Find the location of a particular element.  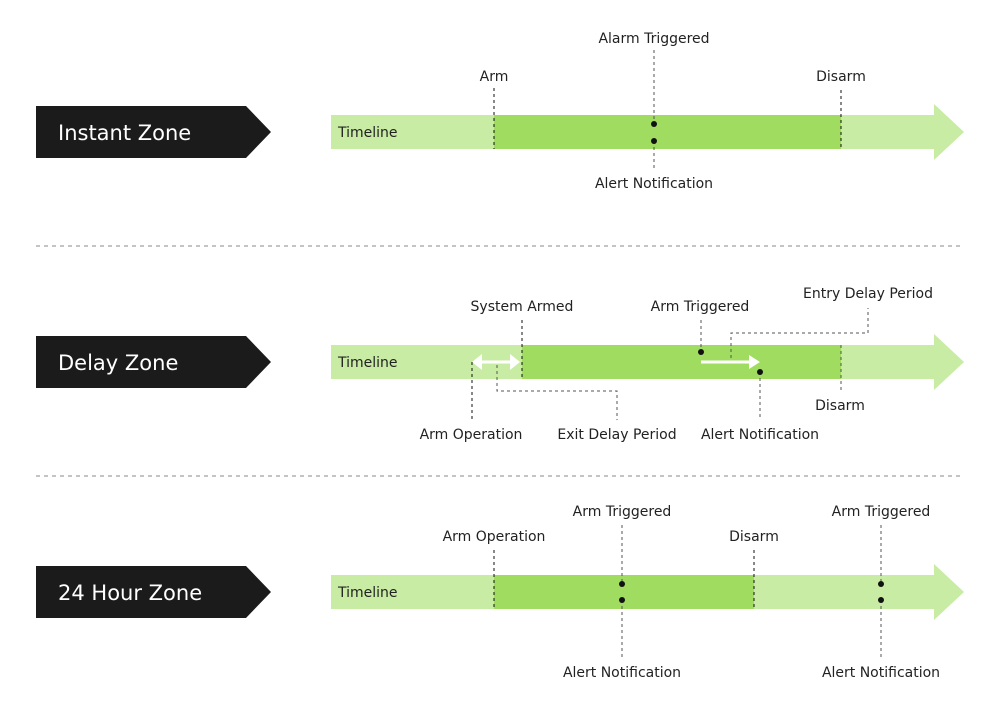

zone-tag-24-hour-label: 24 Hour Zone is located at coordinates (130, 593).